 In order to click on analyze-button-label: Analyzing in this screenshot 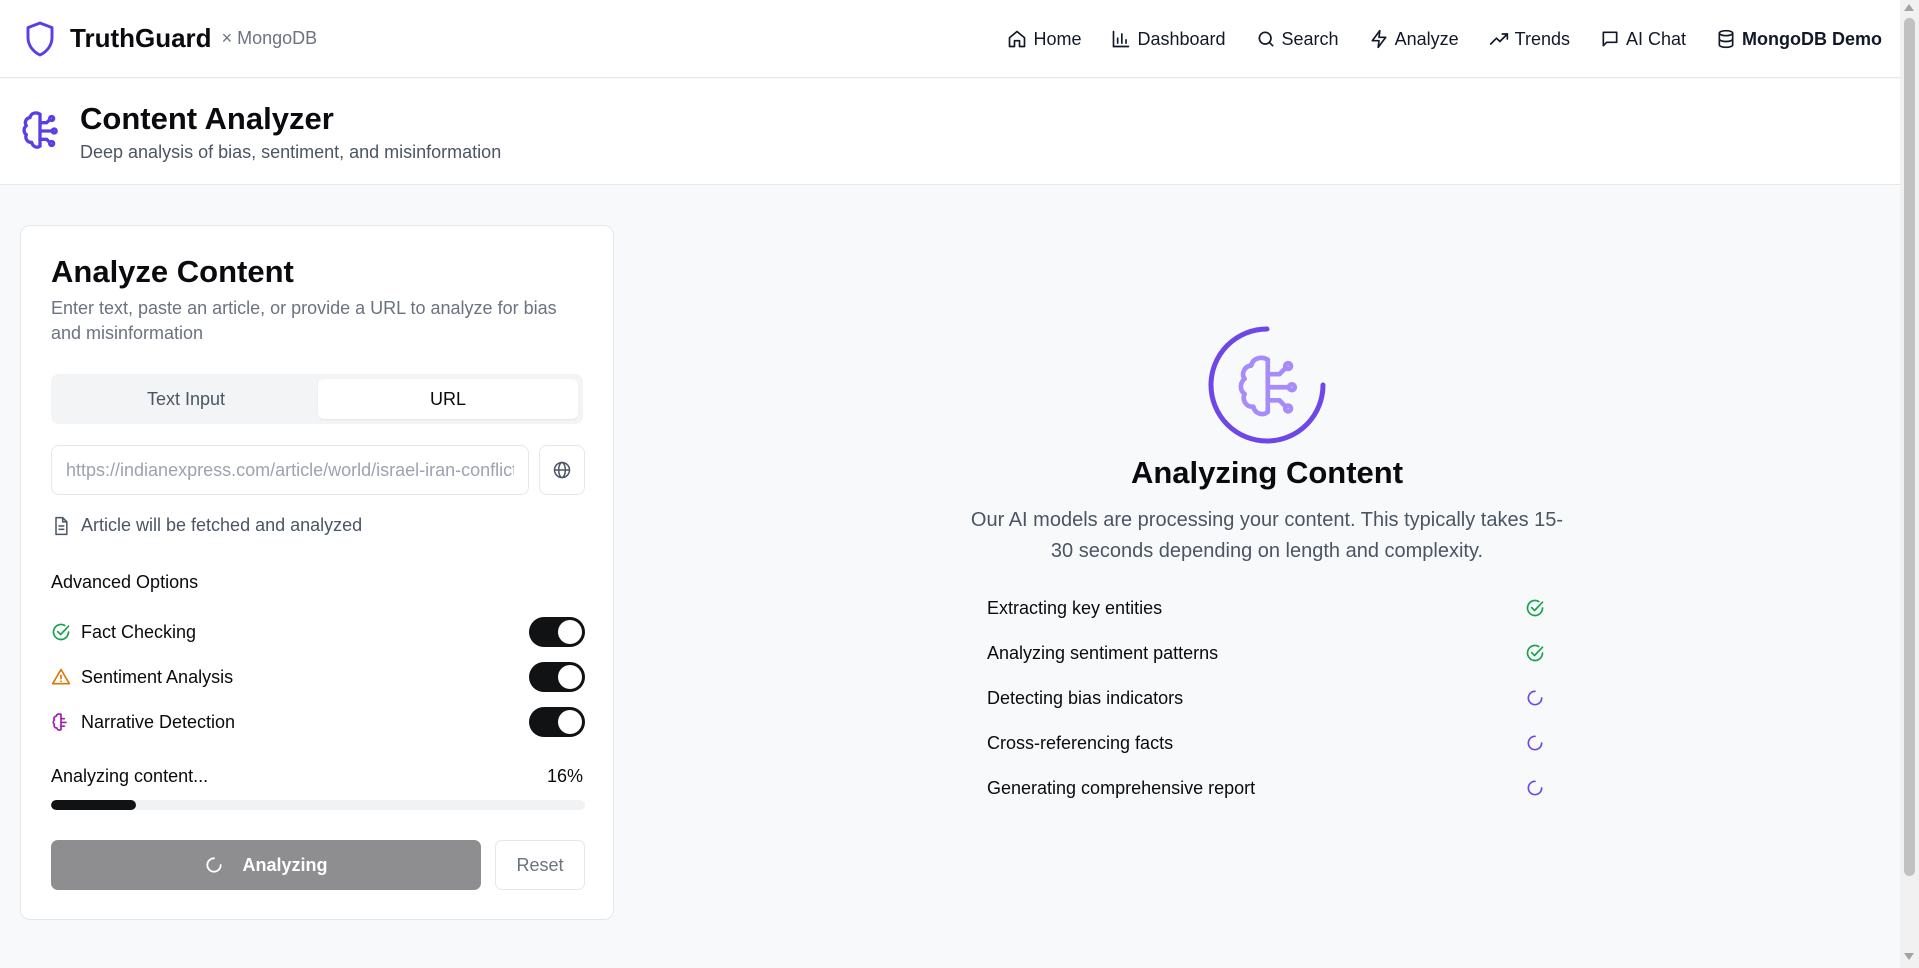, I will do `click(285, 864)`.